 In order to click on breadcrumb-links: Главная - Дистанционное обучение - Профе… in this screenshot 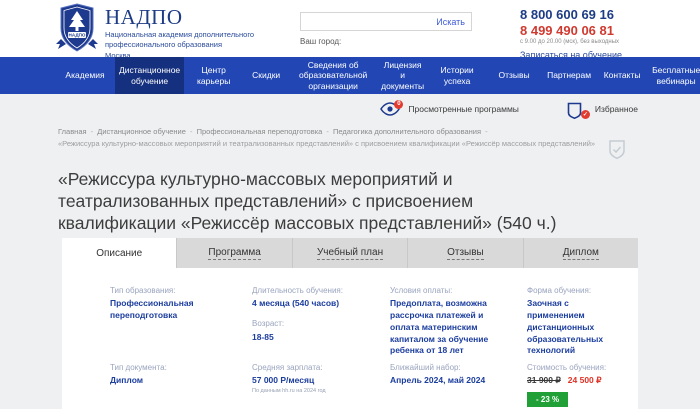, I will do `click(363, 132)`.